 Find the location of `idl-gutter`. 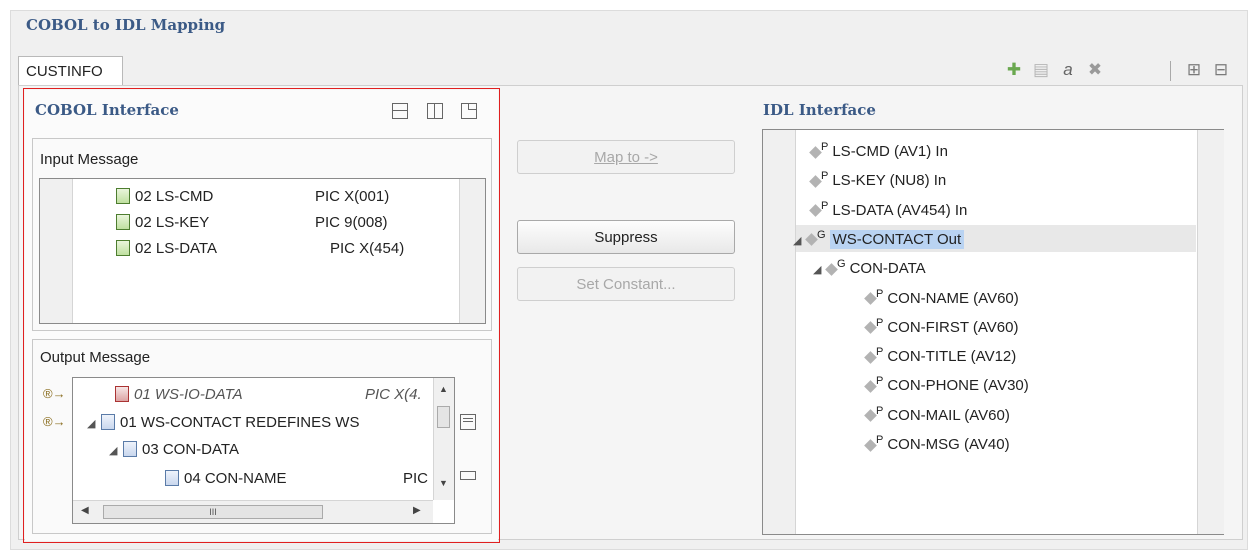

idl-gutter is located at coordinates (779, 332).